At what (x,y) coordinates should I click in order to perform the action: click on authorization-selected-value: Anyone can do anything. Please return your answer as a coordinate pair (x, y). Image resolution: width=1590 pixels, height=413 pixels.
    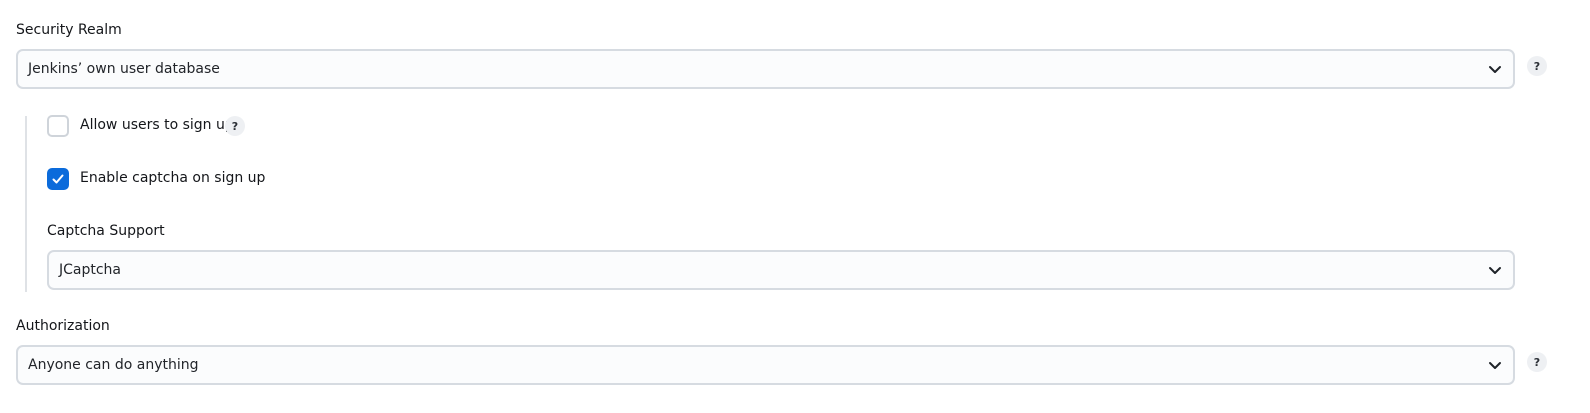
    Looking at the image, I should click on (113, 365).